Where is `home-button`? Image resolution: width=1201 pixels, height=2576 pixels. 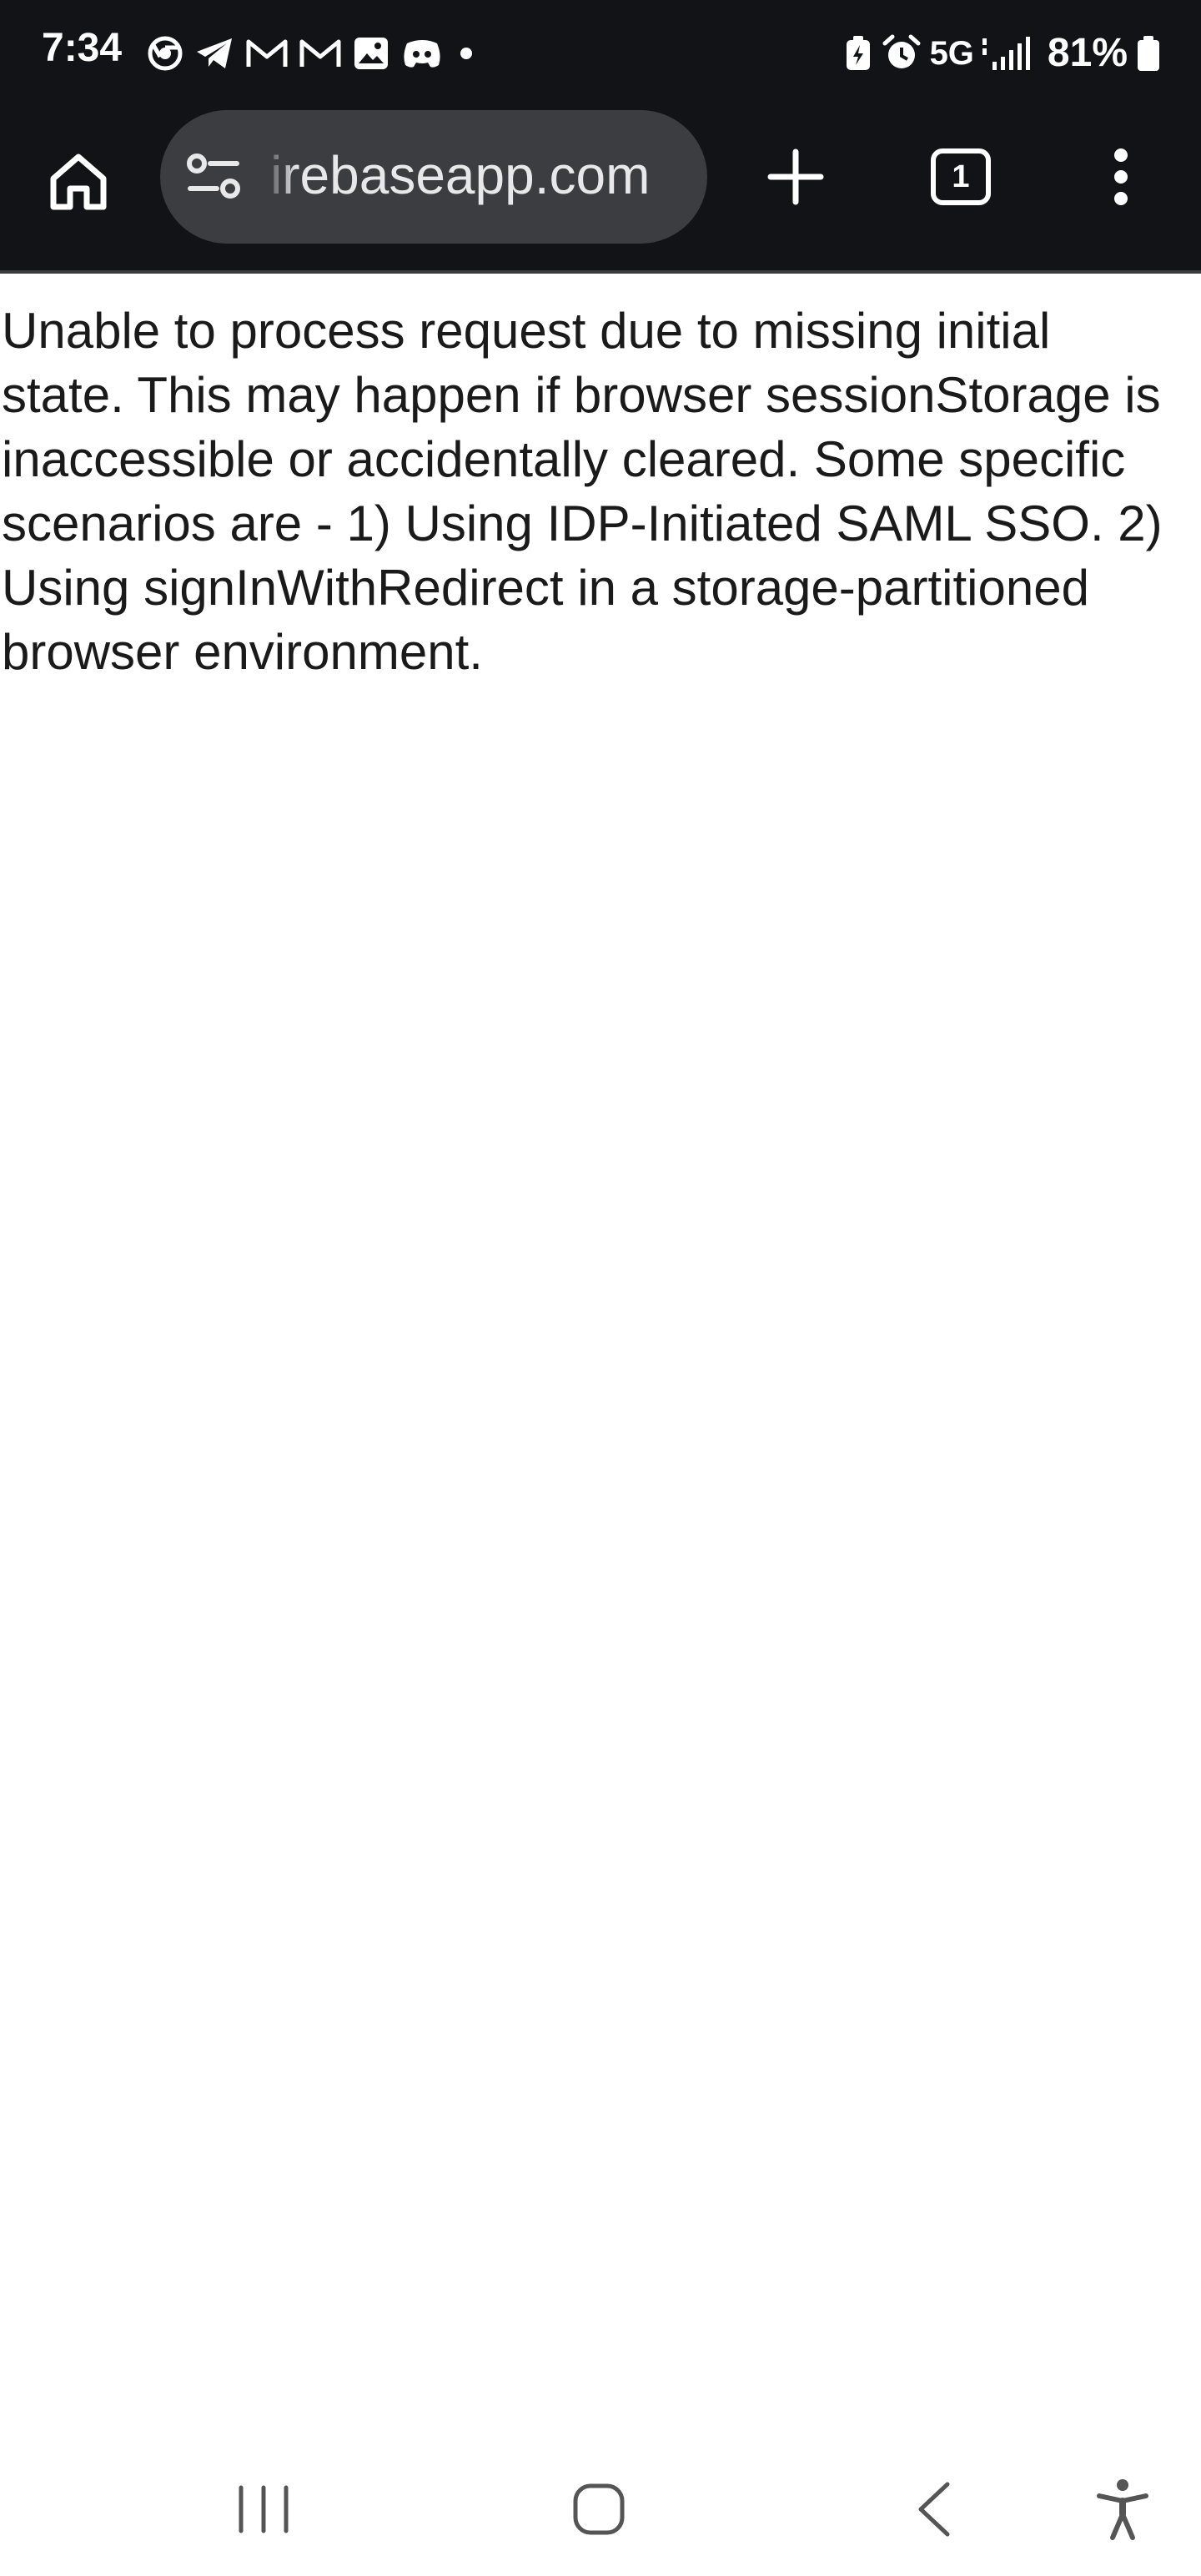
home-button is located at coordinates (78, 182).